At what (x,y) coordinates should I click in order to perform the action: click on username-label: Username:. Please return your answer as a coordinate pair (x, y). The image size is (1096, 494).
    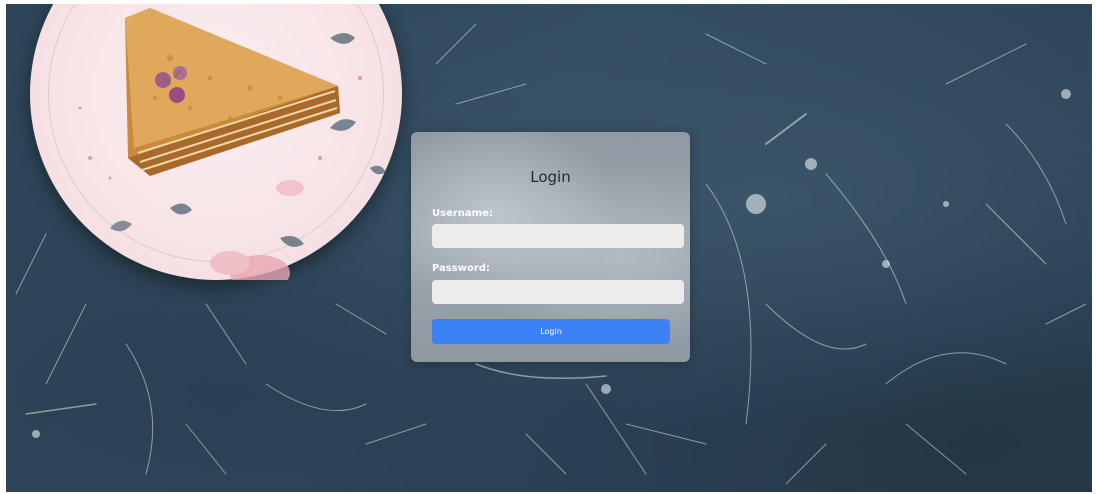
    Looking at the image, I should click on (462, 213).